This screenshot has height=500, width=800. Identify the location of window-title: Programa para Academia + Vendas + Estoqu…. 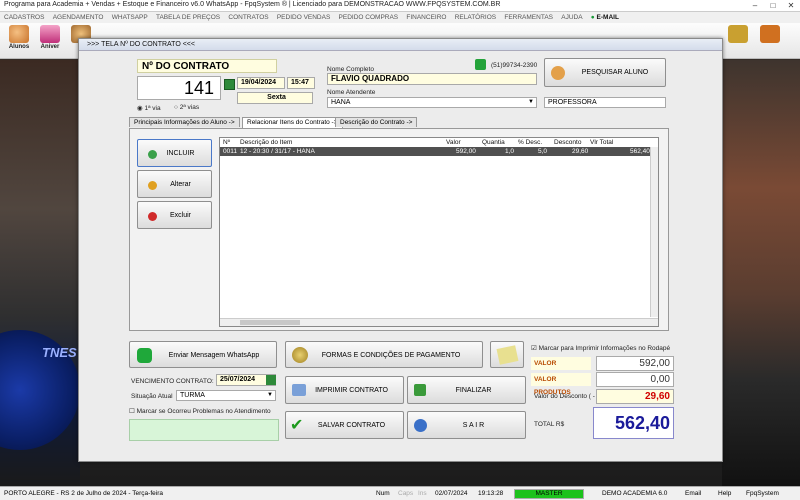
(252, 4).